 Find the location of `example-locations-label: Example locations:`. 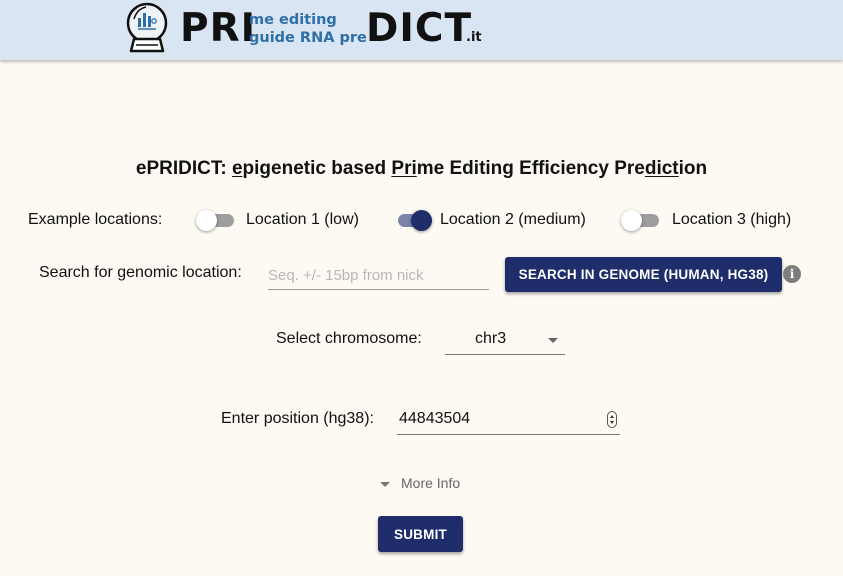

example-locations-label: Example locations: is located at coordinates (95, 219).